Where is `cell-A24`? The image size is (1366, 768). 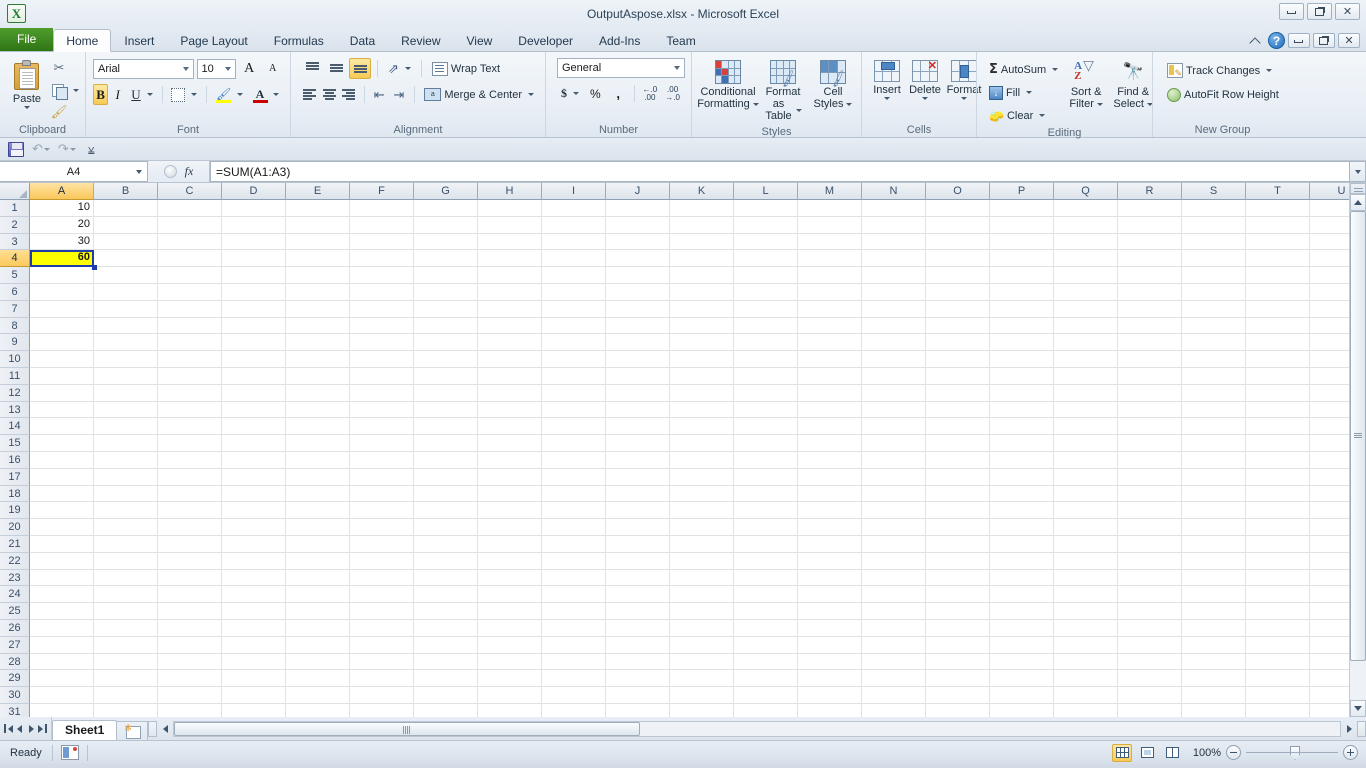
cell-A24 is located at coordinates (62, 595).